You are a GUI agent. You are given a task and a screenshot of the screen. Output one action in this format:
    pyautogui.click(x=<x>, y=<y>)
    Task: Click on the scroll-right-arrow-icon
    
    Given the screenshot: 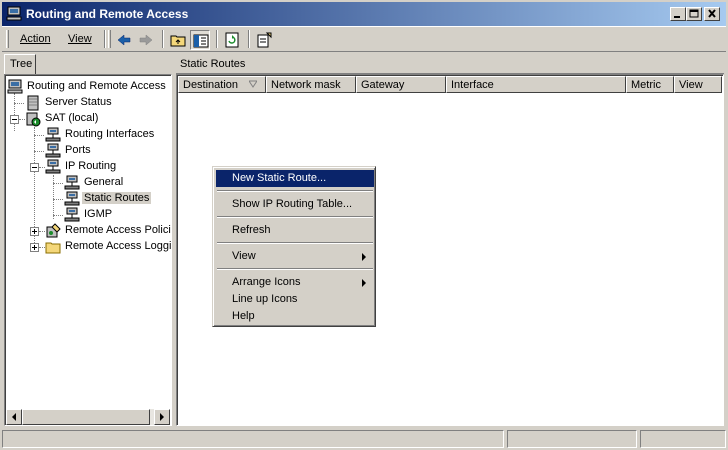 What is the action you would take?
    pyautogui.click(x=162, y=417)
    